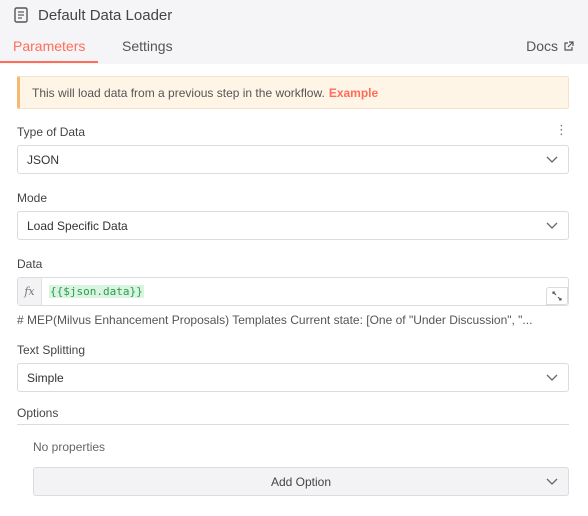  I want to click on node-title: Default Data Loader, so click(105, 15).